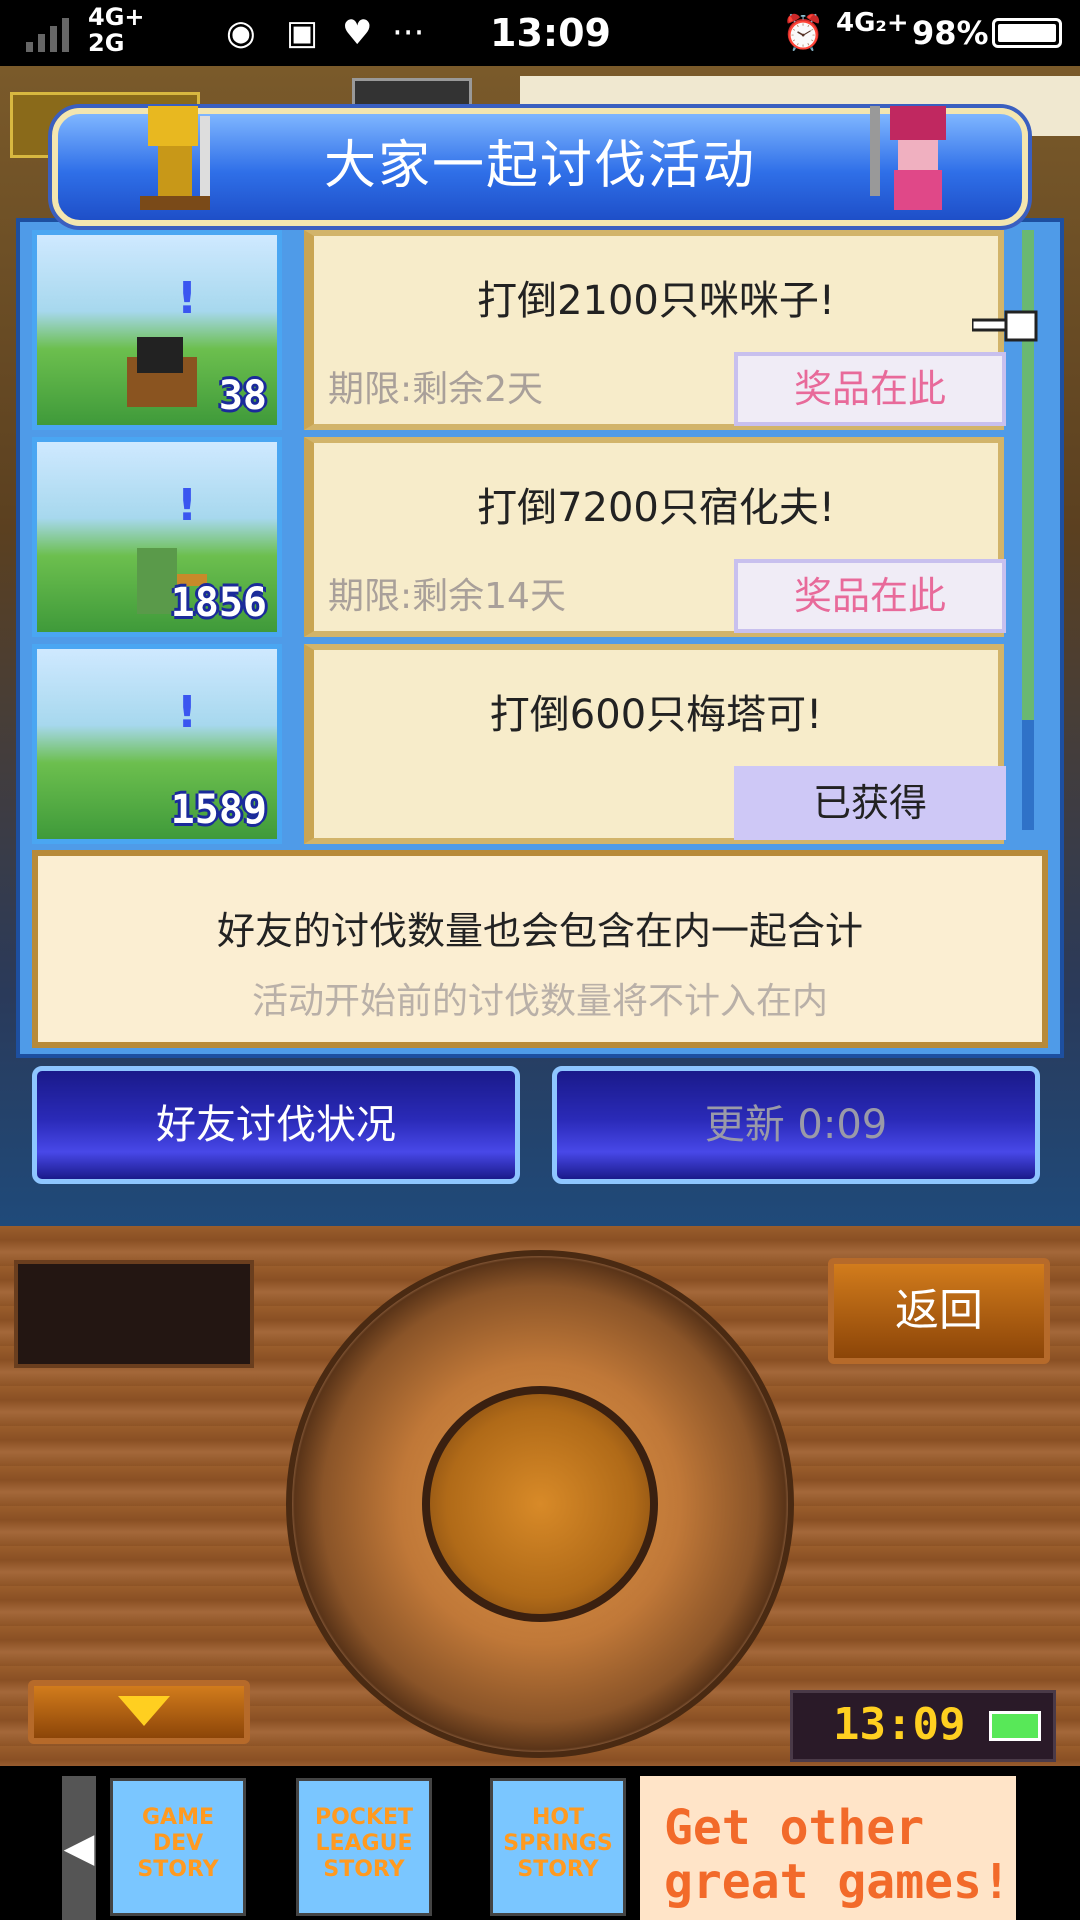 The width and height of the screenshot is (1080, 1920). I want to click on back-button: 返回, so click(939, 1311).